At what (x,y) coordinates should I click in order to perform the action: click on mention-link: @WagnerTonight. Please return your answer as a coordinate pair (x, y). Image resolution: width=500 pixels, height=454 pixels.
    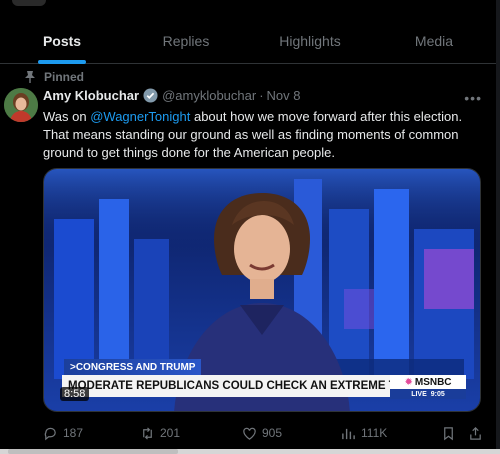
    Looking at the image, I should click on (140, 116).